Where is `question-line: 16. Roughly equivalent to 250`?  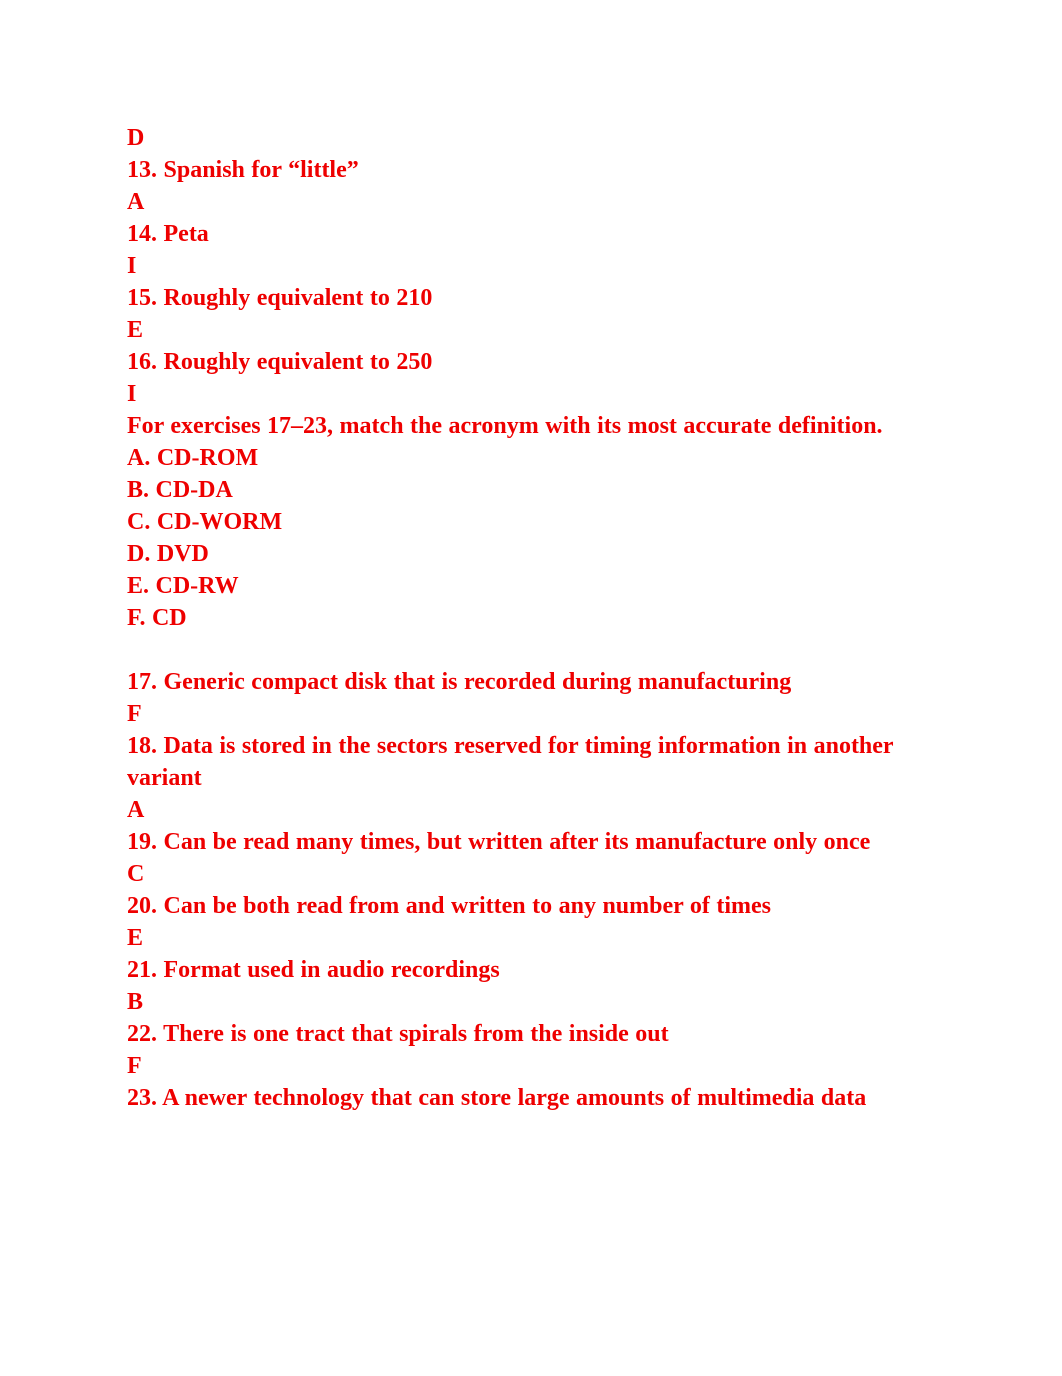
question-line: 16. Roughly equivalent to 250 is located at coordinates (280, 362).